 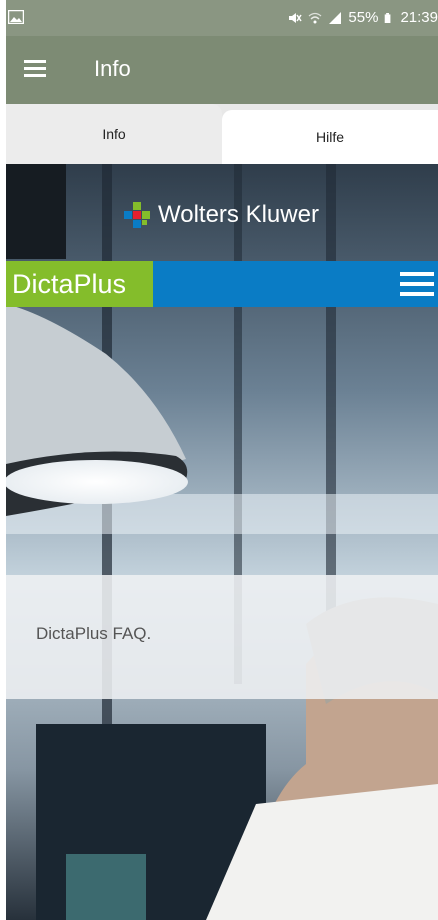 I want to click on status-bar: 55% 21:39, so click(x=222, y=18).